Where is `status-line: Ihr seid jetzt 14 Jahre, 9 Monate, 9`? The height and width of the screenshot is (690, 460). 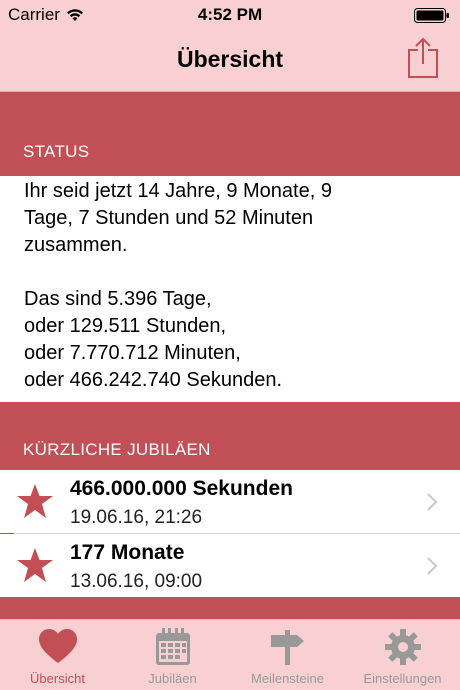
status-line: Ihr seid jetzt 14 Jahre, 9 Monate, 9 is located at coordinates (178, 191).